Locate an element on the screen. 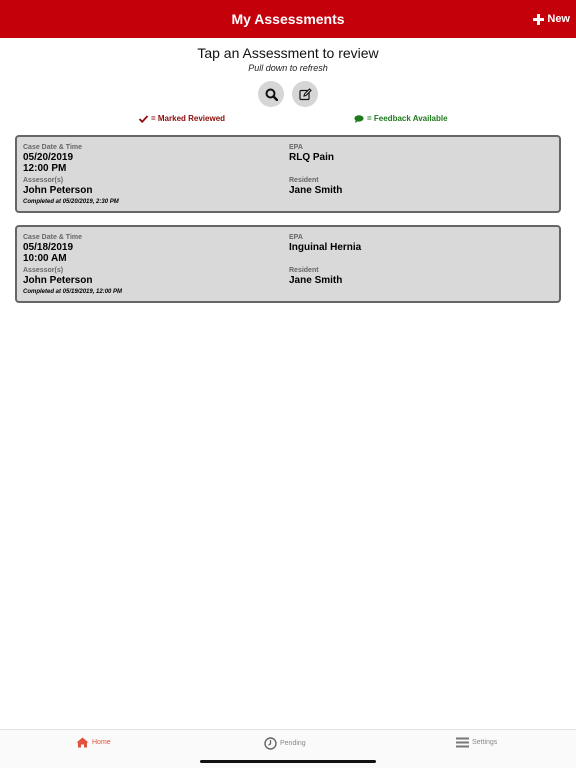  menu-icon is located at coordinates (462, 742).